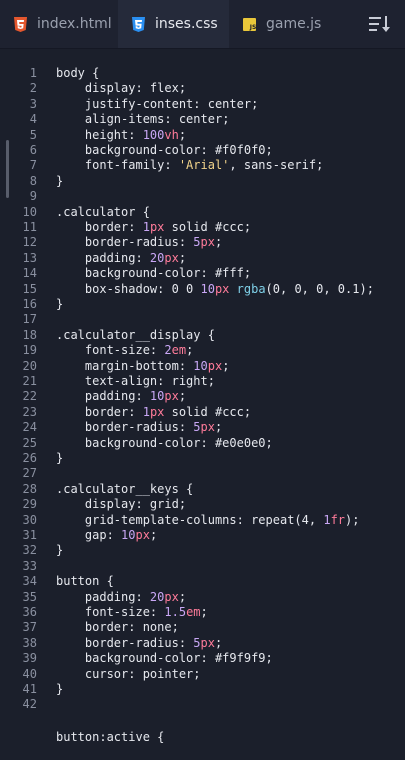 Image resolution: width=405 pixels, height=760 pixels. Describe the element at coordinates (173, 24) in the screenshot. I see `tab-inses-css: inses.css` at that location.